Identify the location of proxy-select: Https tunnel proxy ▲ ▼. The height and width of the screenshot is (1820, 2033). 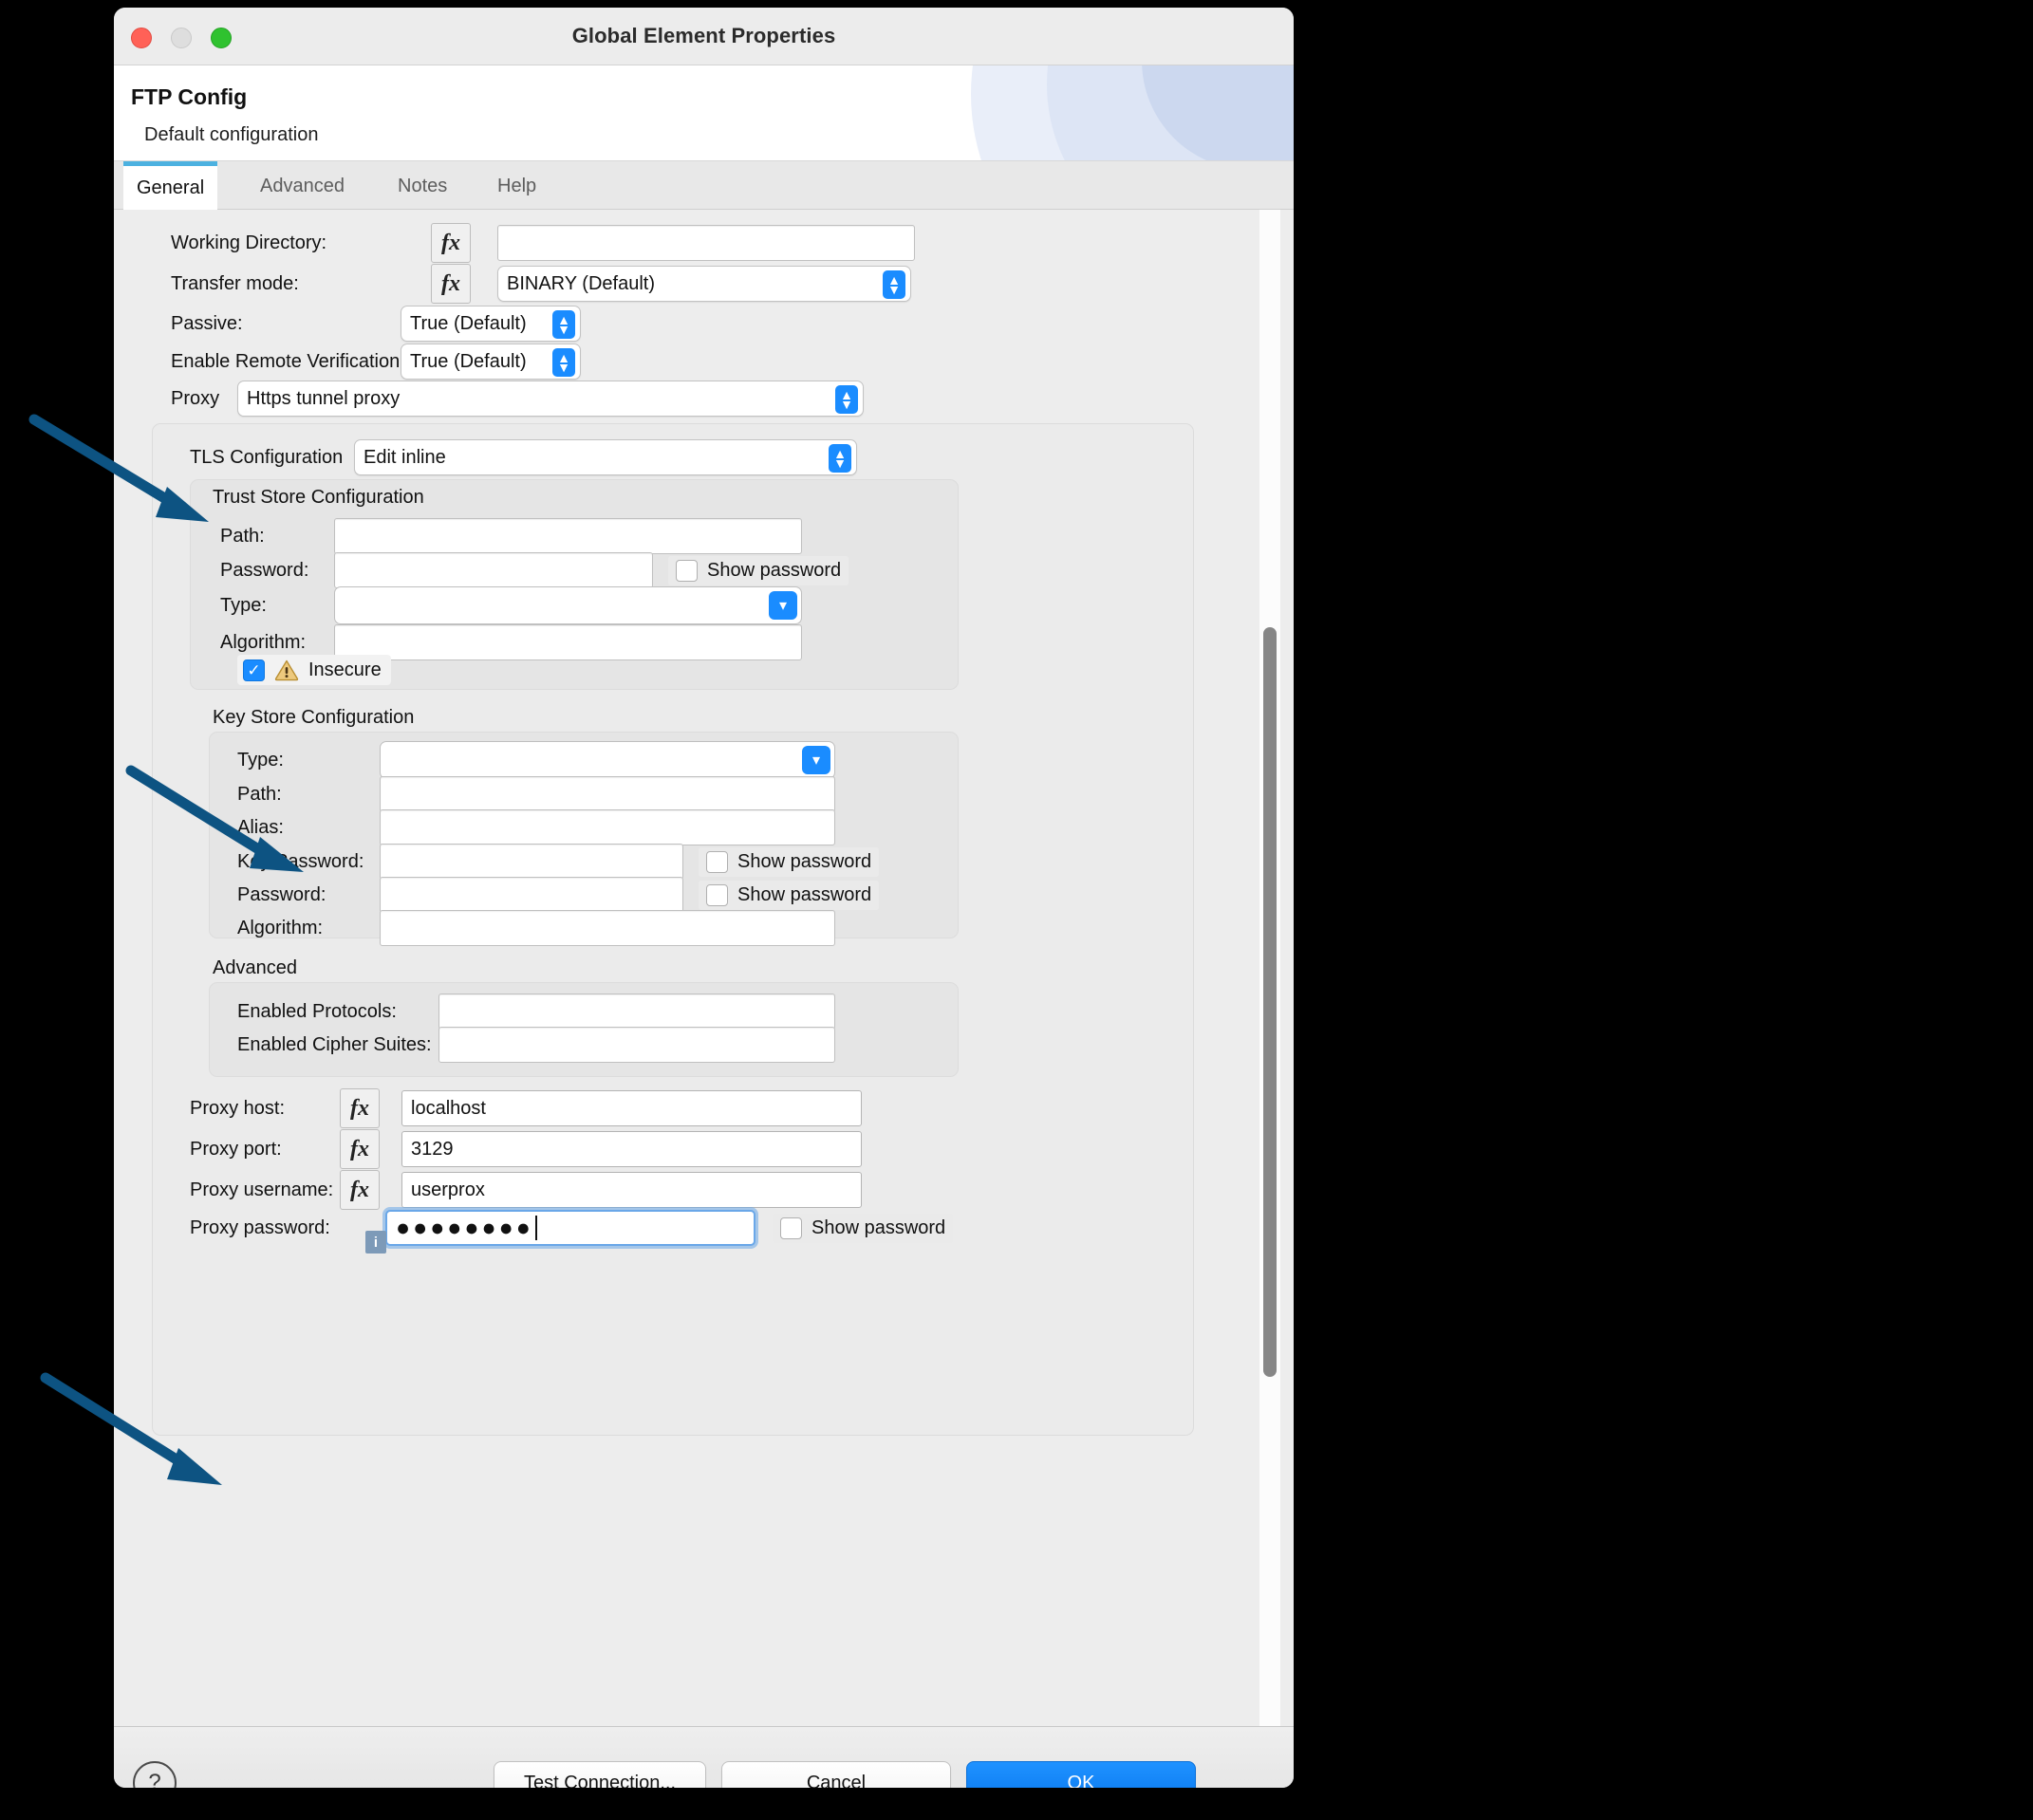
(550, 399).